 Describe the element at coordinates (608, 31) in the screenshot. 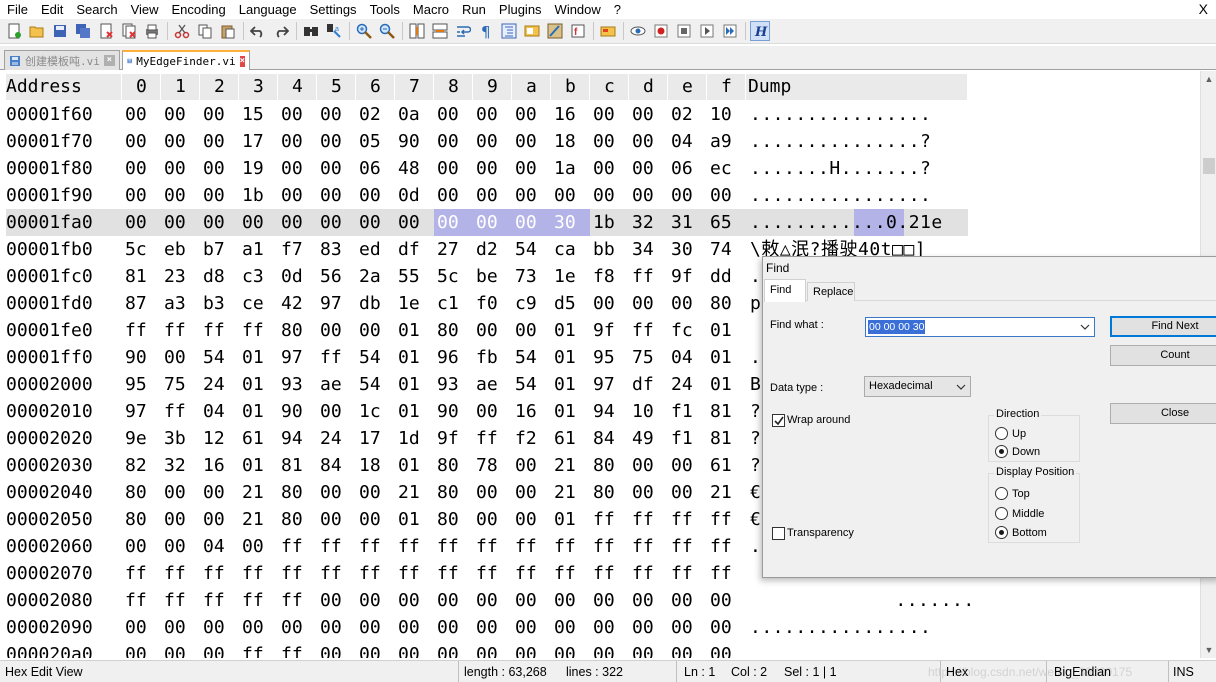

I see `monitor-icon` at that location.